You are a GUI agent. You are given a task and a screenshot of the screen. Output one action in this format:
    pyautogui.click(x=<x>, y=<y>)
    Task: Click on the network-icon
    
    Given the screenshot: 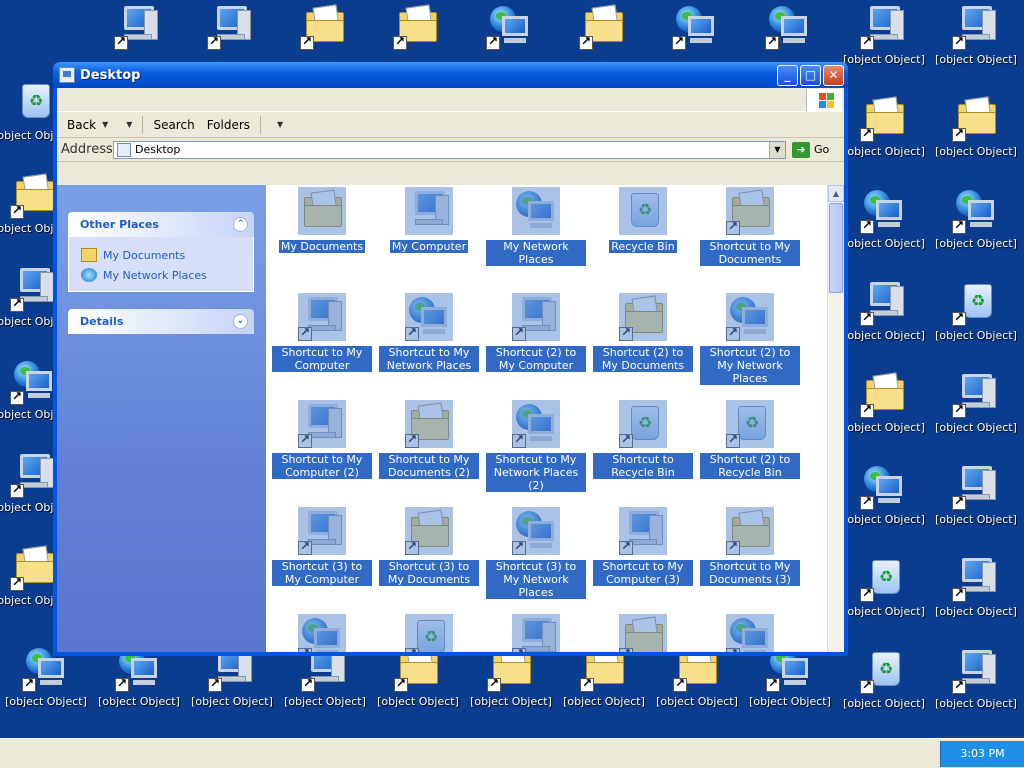 What is the action you would take?
    pyautogui.click(x=976, y=210)
    